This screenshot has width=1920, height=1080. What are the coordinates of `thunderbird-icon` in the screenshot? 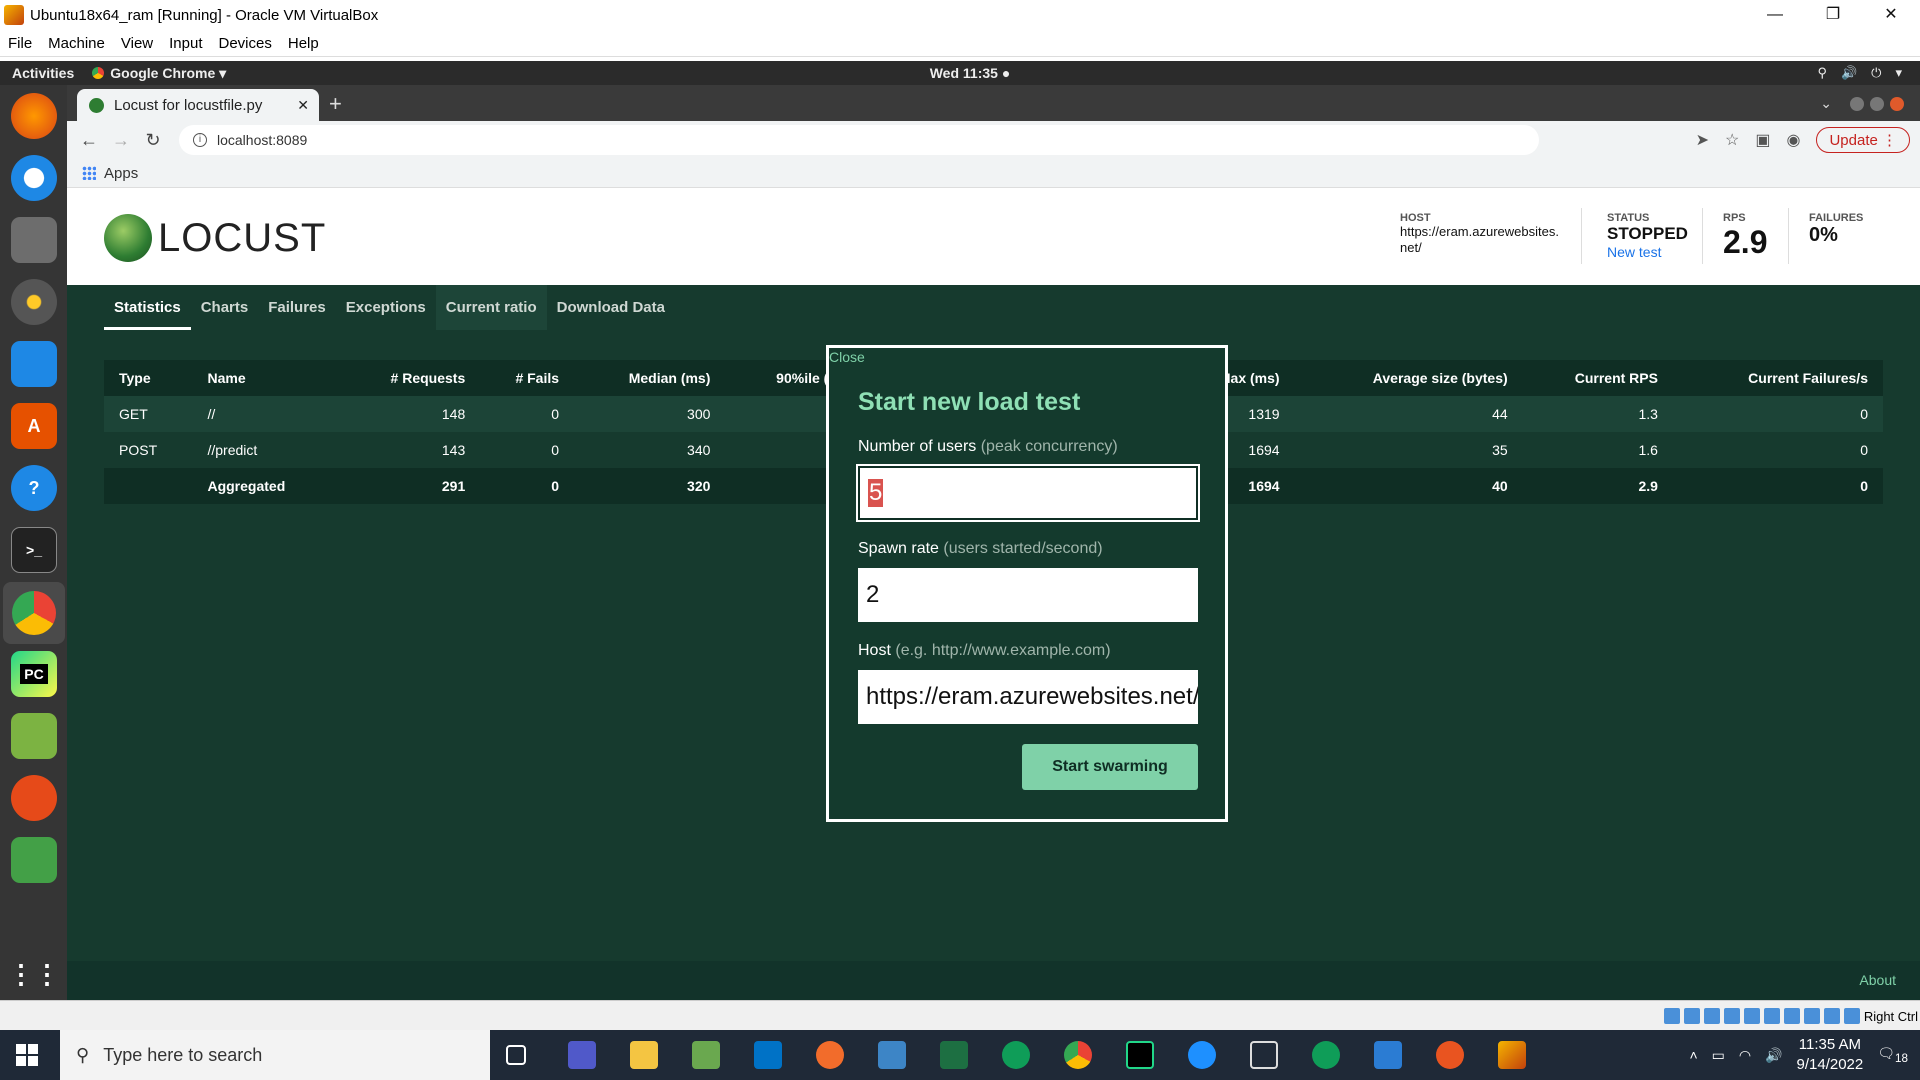 It's located at (34, 178).